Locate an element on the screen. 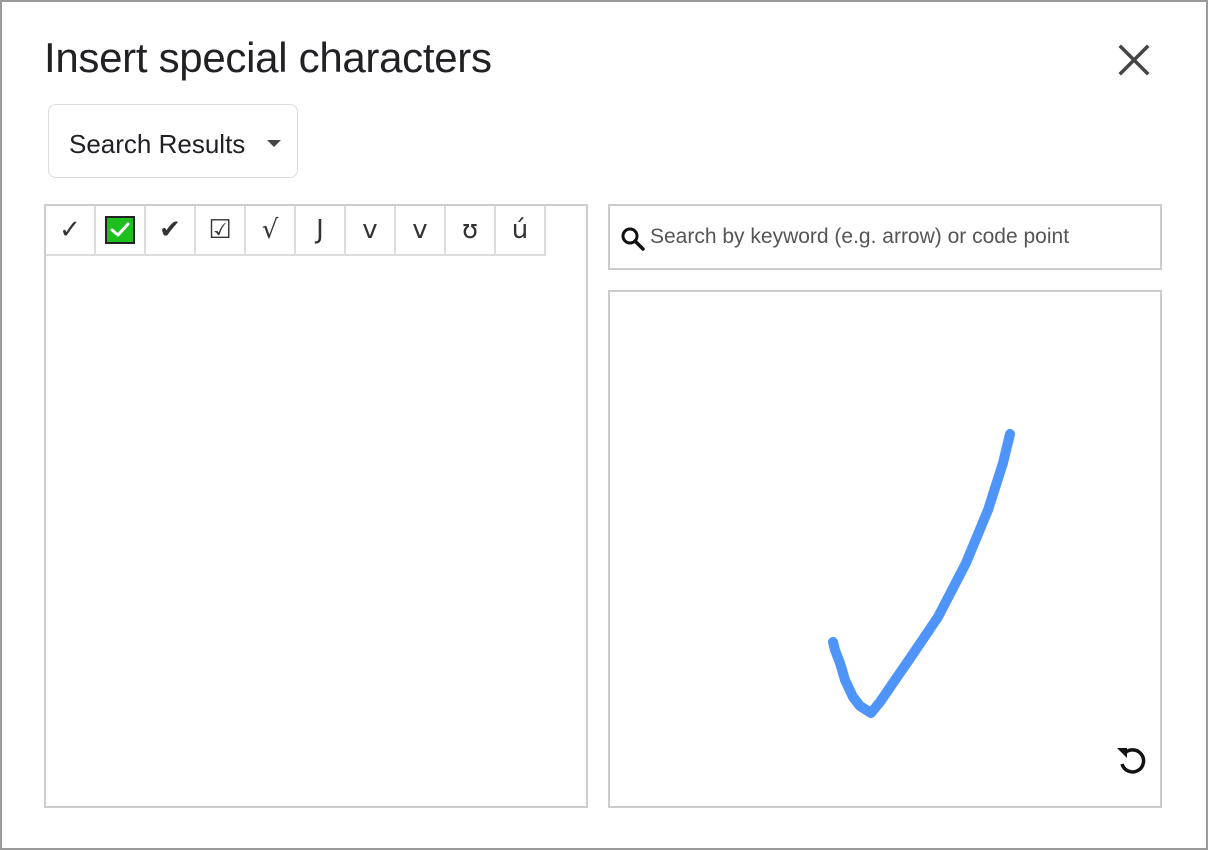  char-glyph: ú is located at coordinates (520, 230).